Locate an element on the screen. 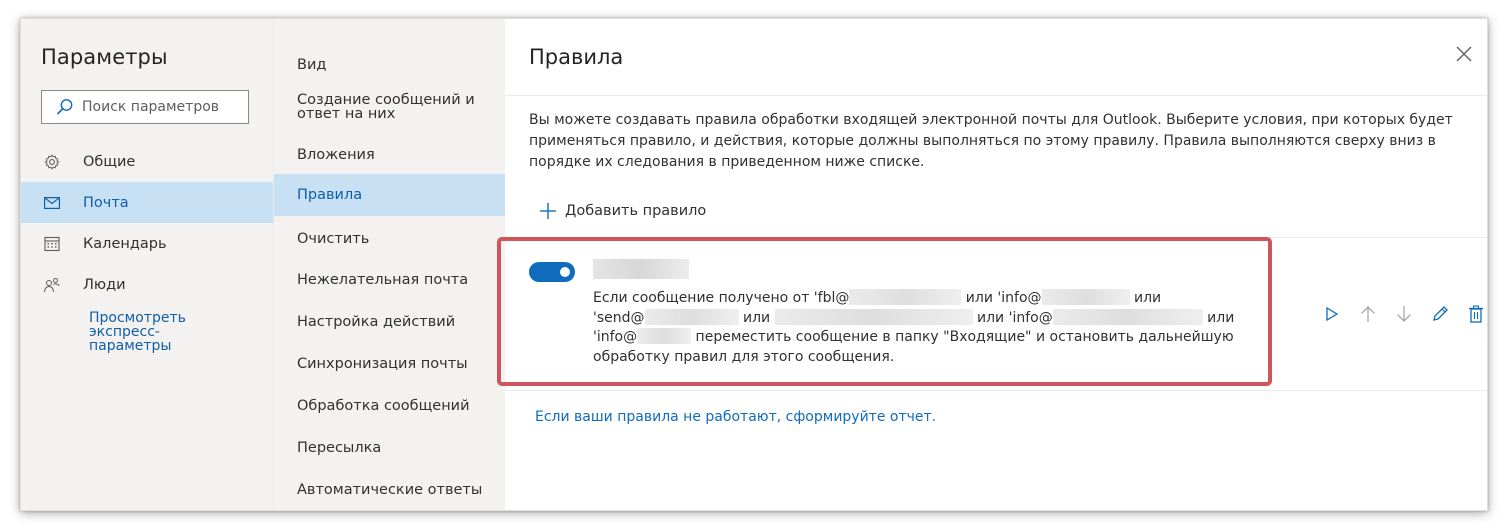 This screenshot has height=531, width=1508. toggle-knob is located at coordinates (565, 272).